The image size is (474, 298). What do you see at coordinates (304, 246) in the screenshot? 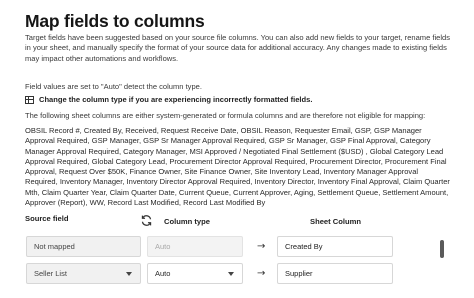
I see `sheet-column-value: Created By` at bounding box center [304, 246].